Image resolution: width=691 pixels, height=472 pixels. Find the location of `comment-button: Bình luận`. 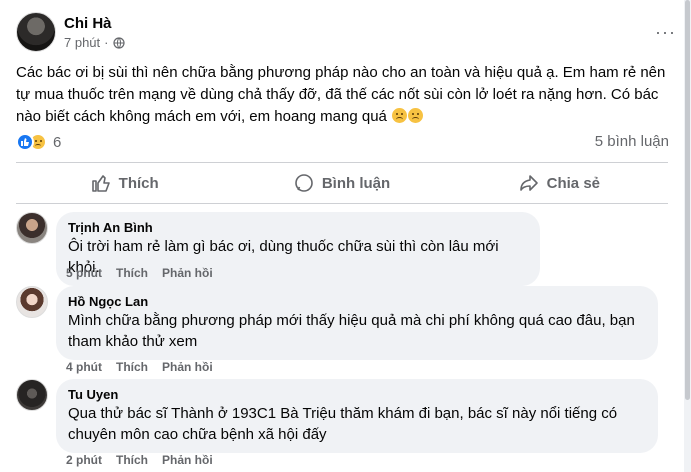

comment-button: Bình luận is located at coordinates (341, 183).